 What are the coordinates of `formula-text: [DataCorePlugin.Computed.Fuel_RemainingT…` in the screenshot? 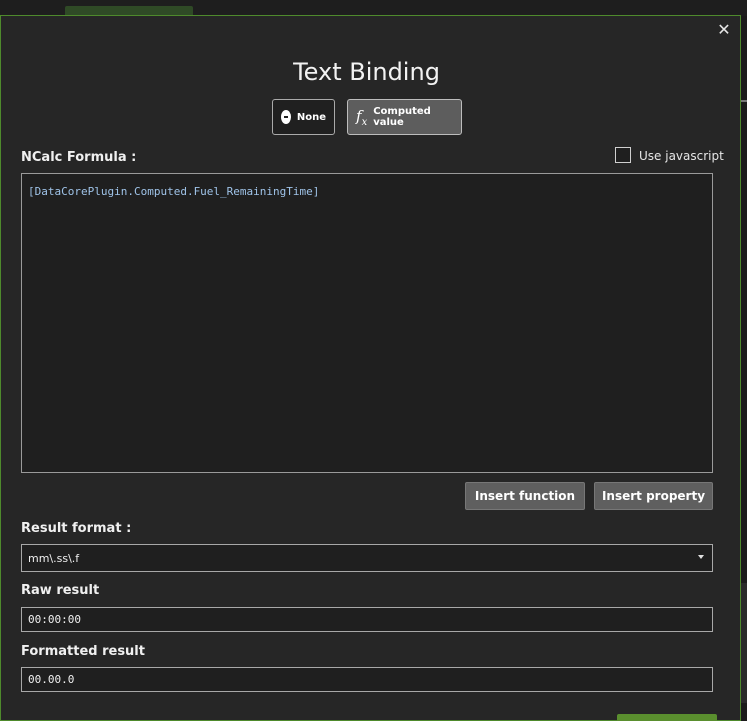 It's located at (173, 191).